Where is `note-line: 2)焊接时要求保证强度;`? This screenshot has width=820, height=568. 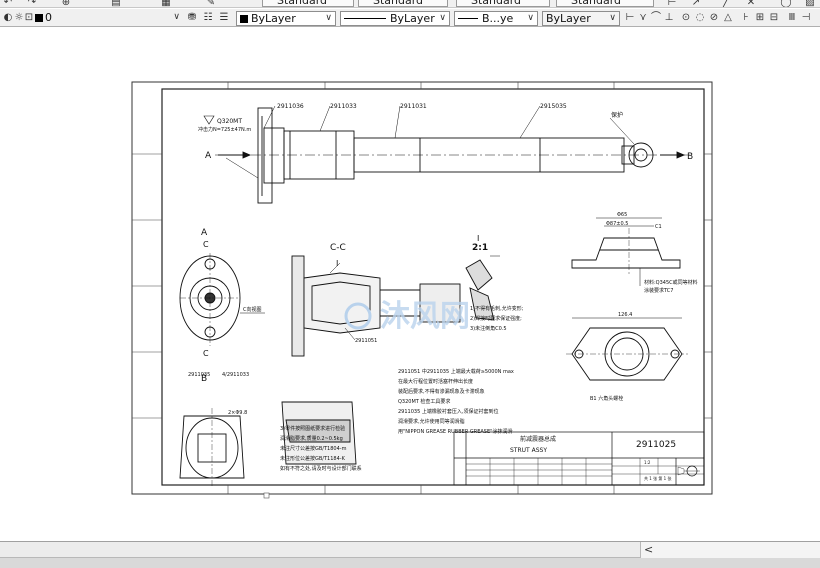 note-line: 2)焊接时要求保证强度; is located at coordinates (496, 318).